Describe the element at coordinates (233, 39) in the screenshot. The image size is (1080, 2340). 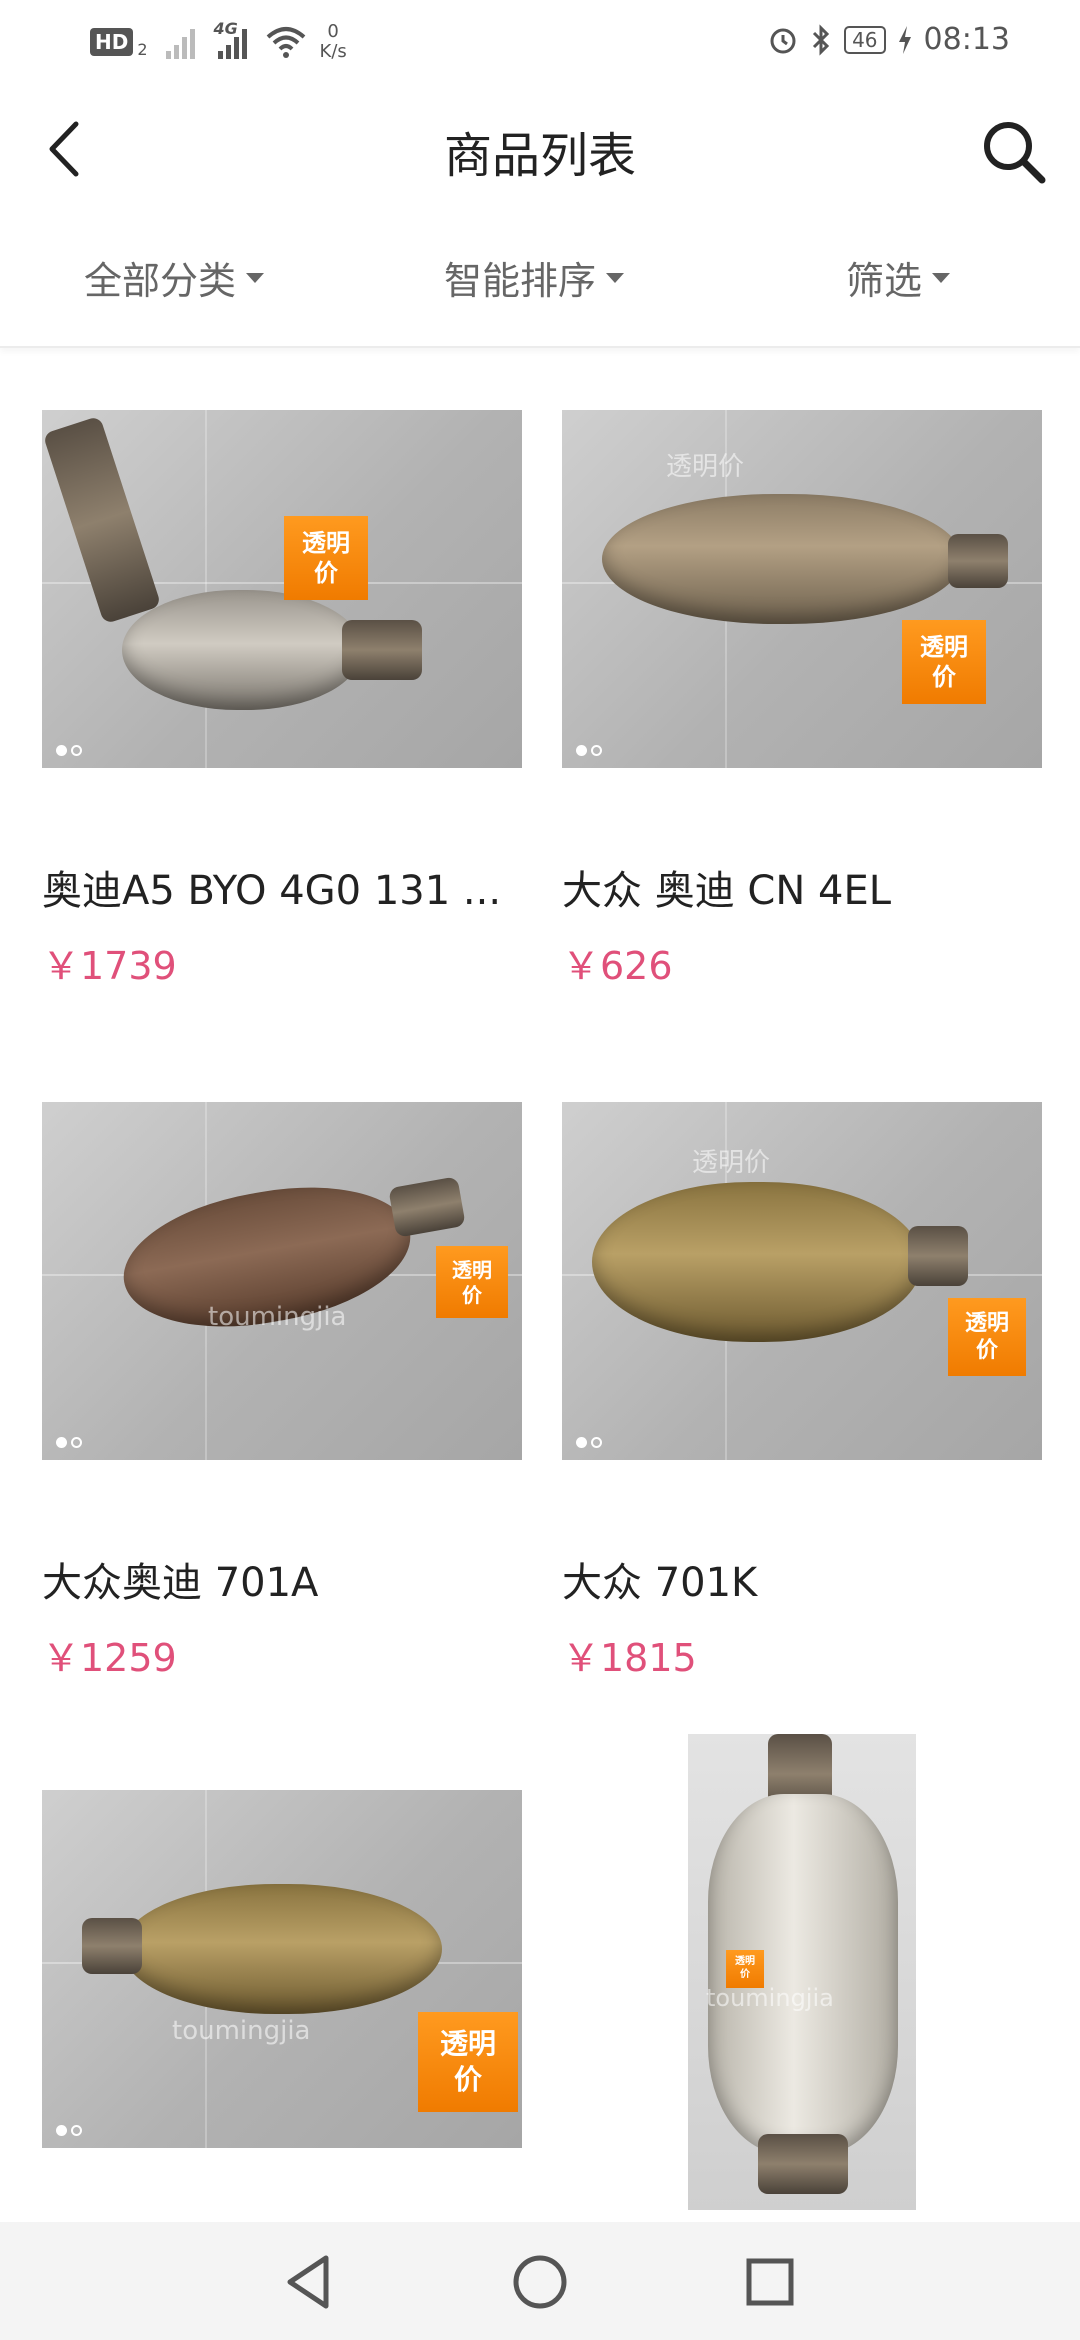
I see `signal-4g-icon: 4G` at that location.